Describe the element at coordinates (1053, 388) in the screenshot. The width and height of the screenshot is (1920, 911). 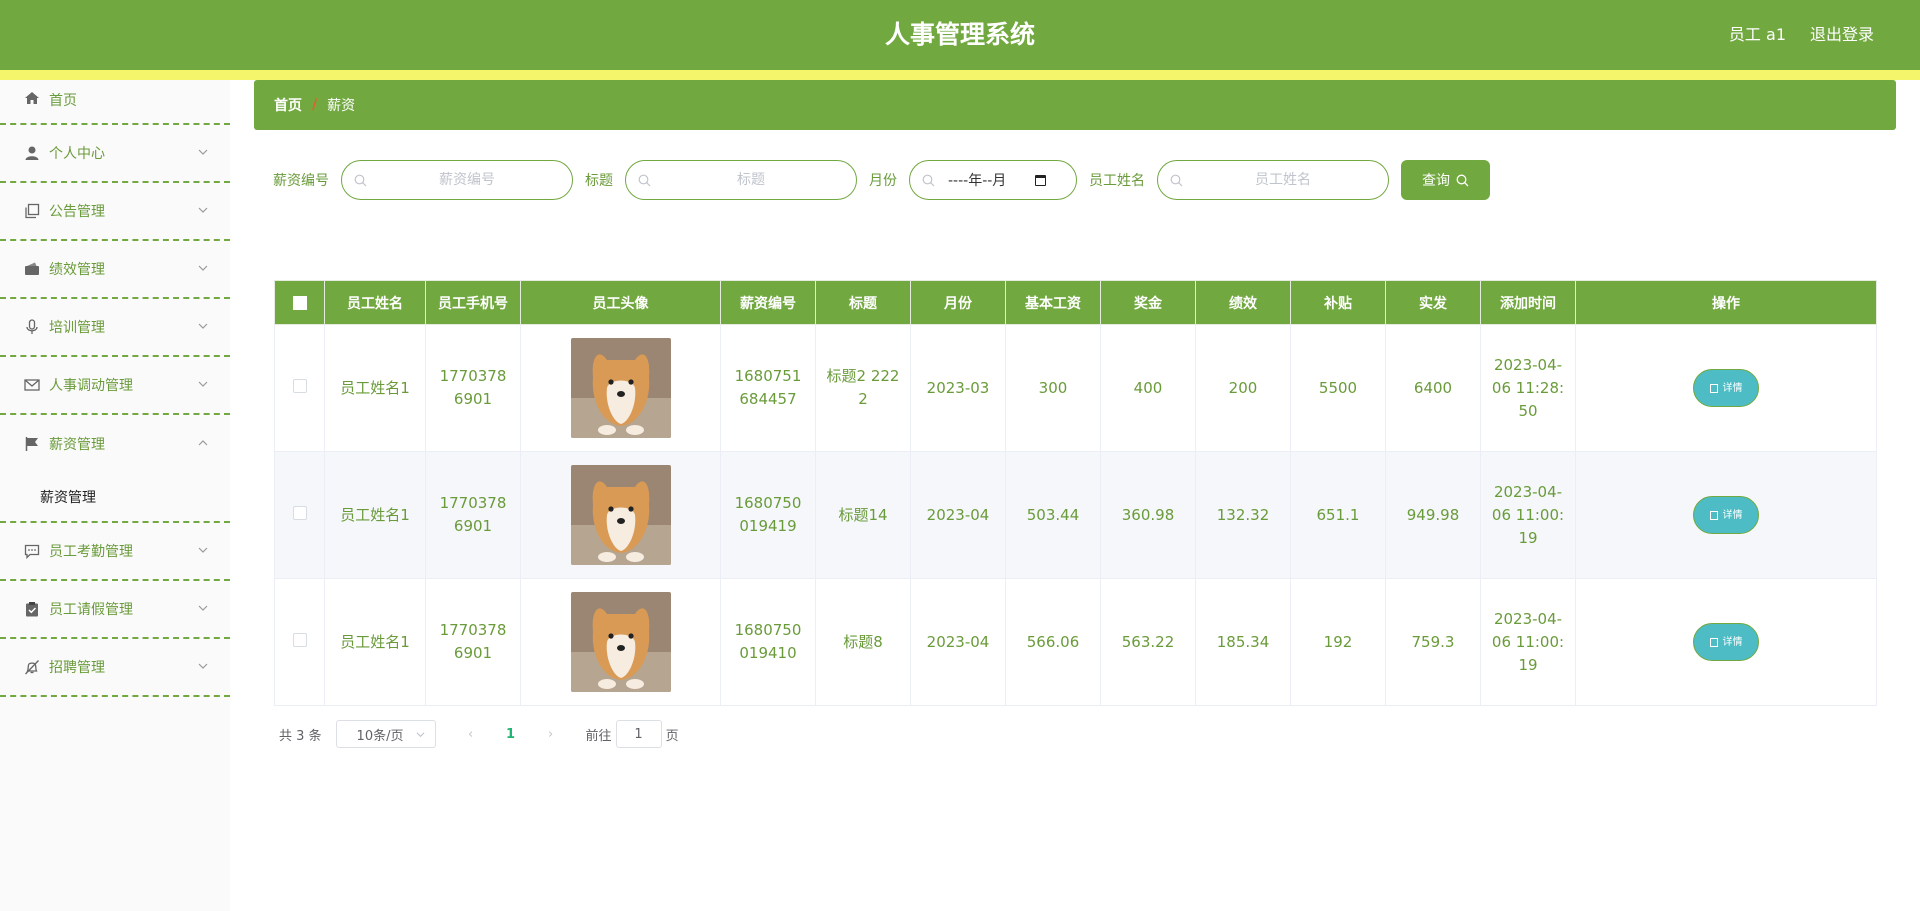
I see `base-salary-cell: 300` at that location.